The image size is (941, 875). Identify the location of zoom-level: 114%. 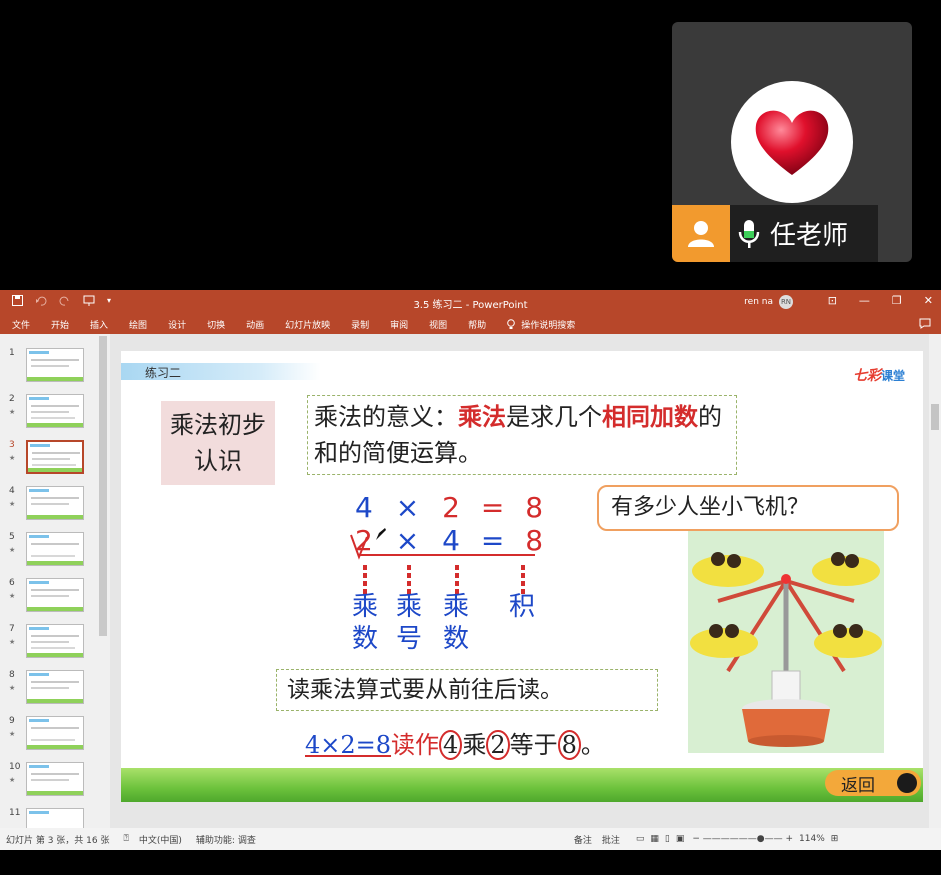
(812, 839).